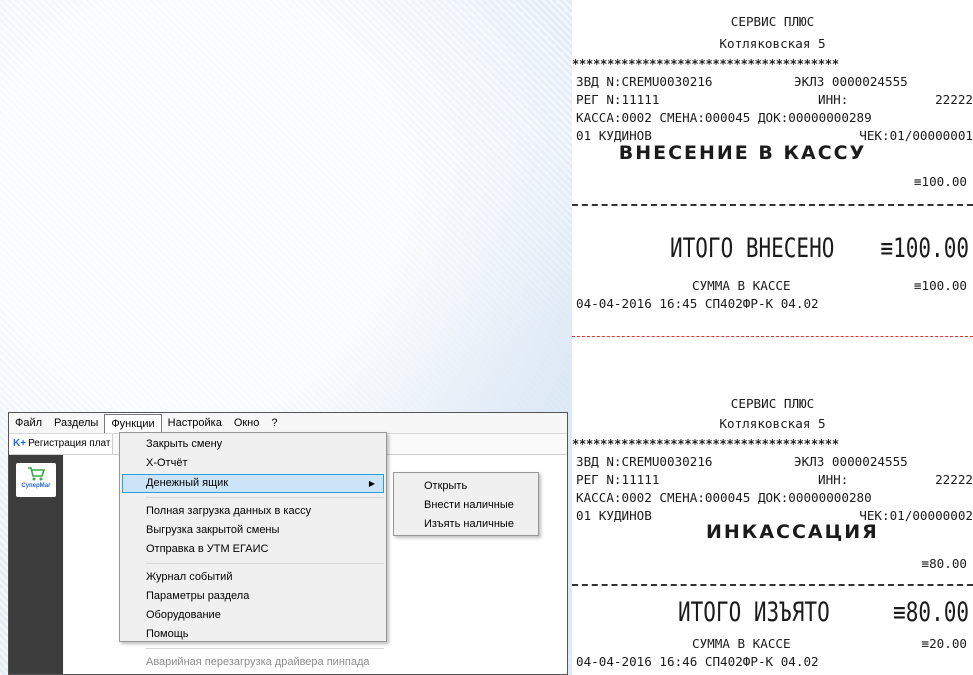  What do you see at coordinates (133, 423) in the screenshot?
I see `menu-functions: Функции` at bounding box center [133, 423].